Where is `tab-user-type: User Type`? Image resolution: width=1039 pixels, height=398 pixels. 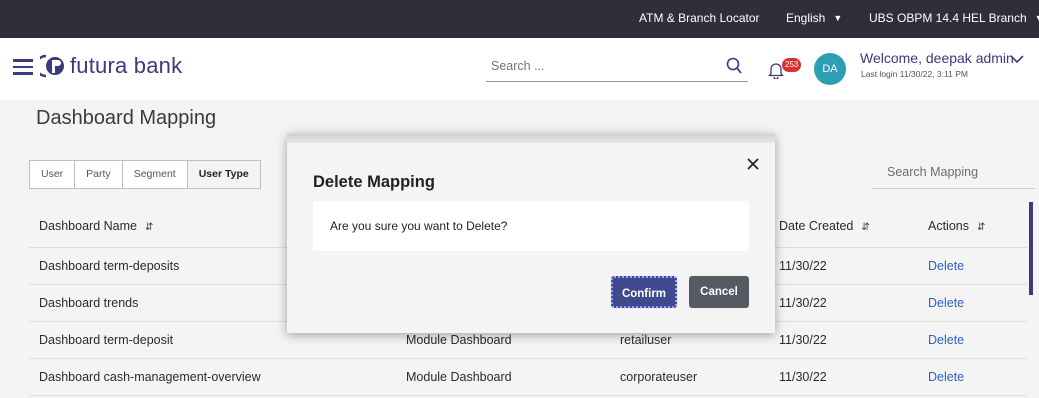 tab-user-type: User Type is located at coordinates (223, 174).